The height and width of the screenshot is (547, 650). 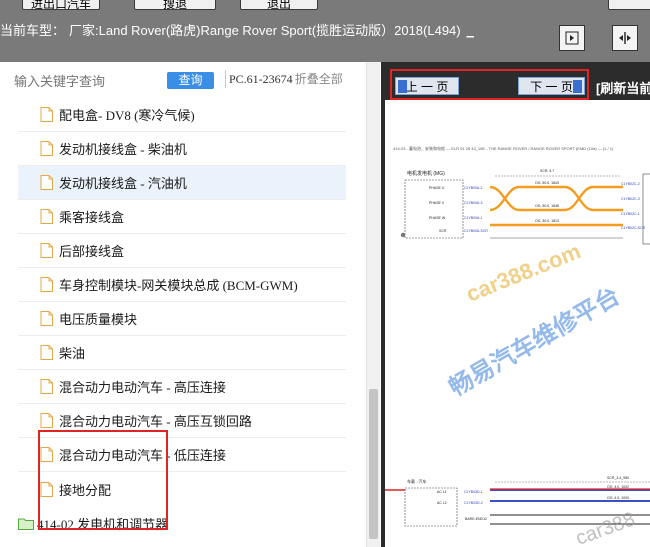 What do you see at coordinates (319, 79) in the screenshot?
I see `collapse-all-link: 折叠全部` at bounding box center [319, 79].